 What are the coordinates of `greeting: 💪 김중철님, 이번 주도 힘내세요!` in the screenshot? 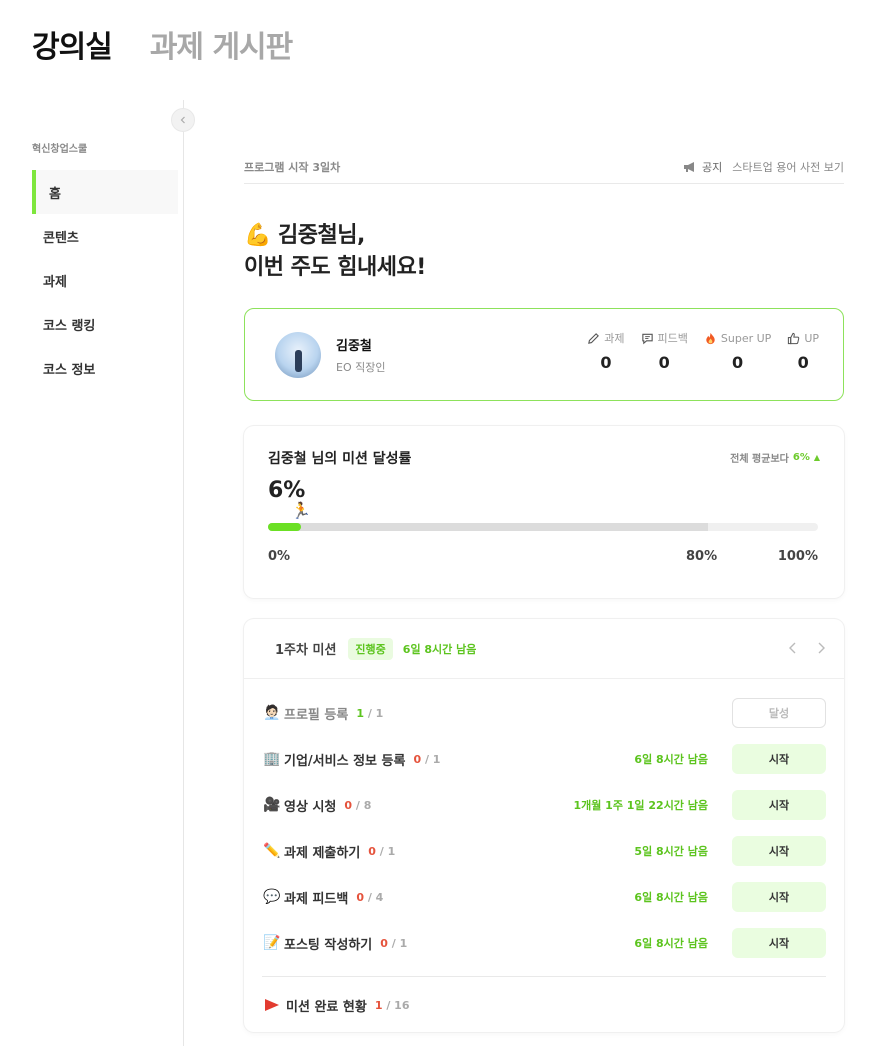 It's located at (544, 252).